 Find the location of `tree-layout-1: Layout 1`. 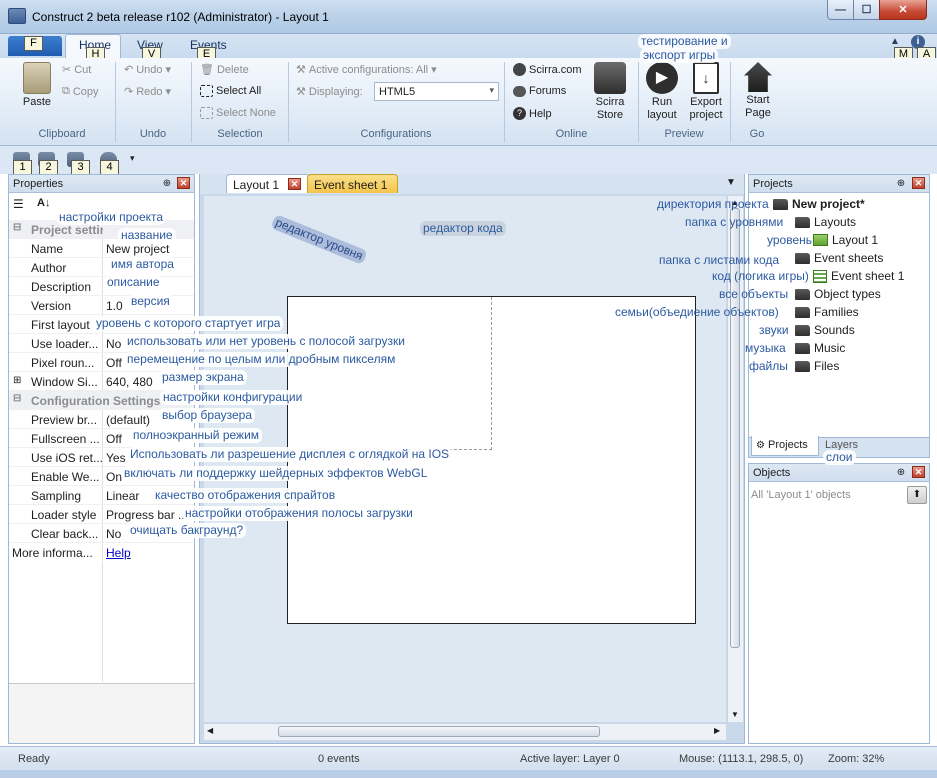

tree-layout-1: Layout 1 is located at coordinates (845, 240).